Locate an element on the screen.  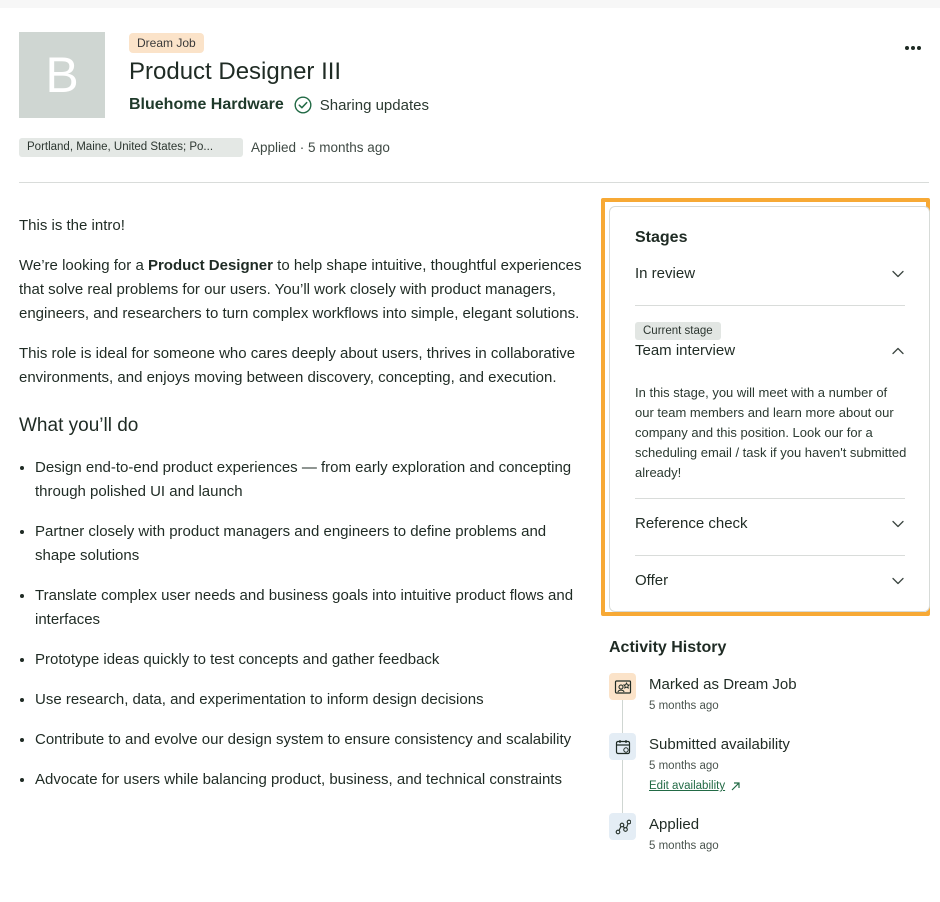
job-title: Product Designer III is located at coordinates (235, 71).